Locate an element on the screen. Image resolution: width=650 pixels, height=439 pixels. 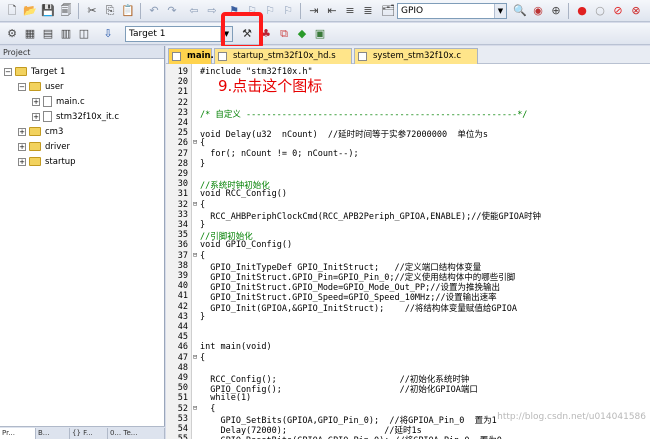
find-combo-value: GPIO is located at coordinates (412, 11).